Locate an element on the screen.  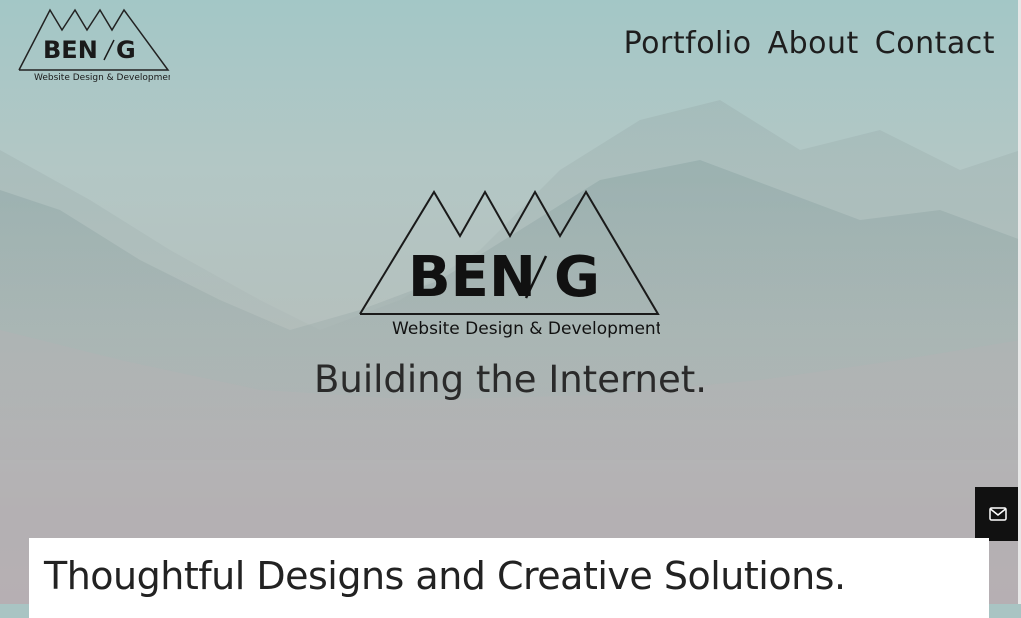
nav-contact: Contact is located at coordinates (935, 43).